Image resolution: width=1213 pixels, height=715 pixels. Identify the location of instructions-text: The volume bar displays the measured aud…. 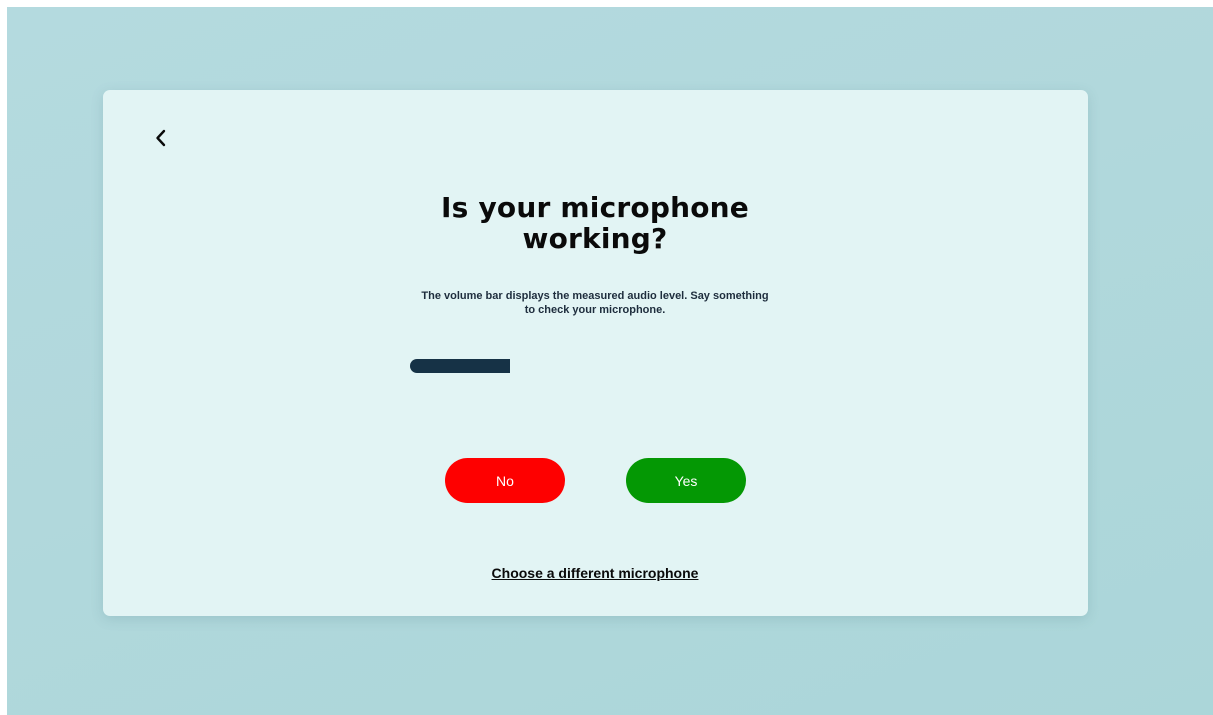
(595, 303).